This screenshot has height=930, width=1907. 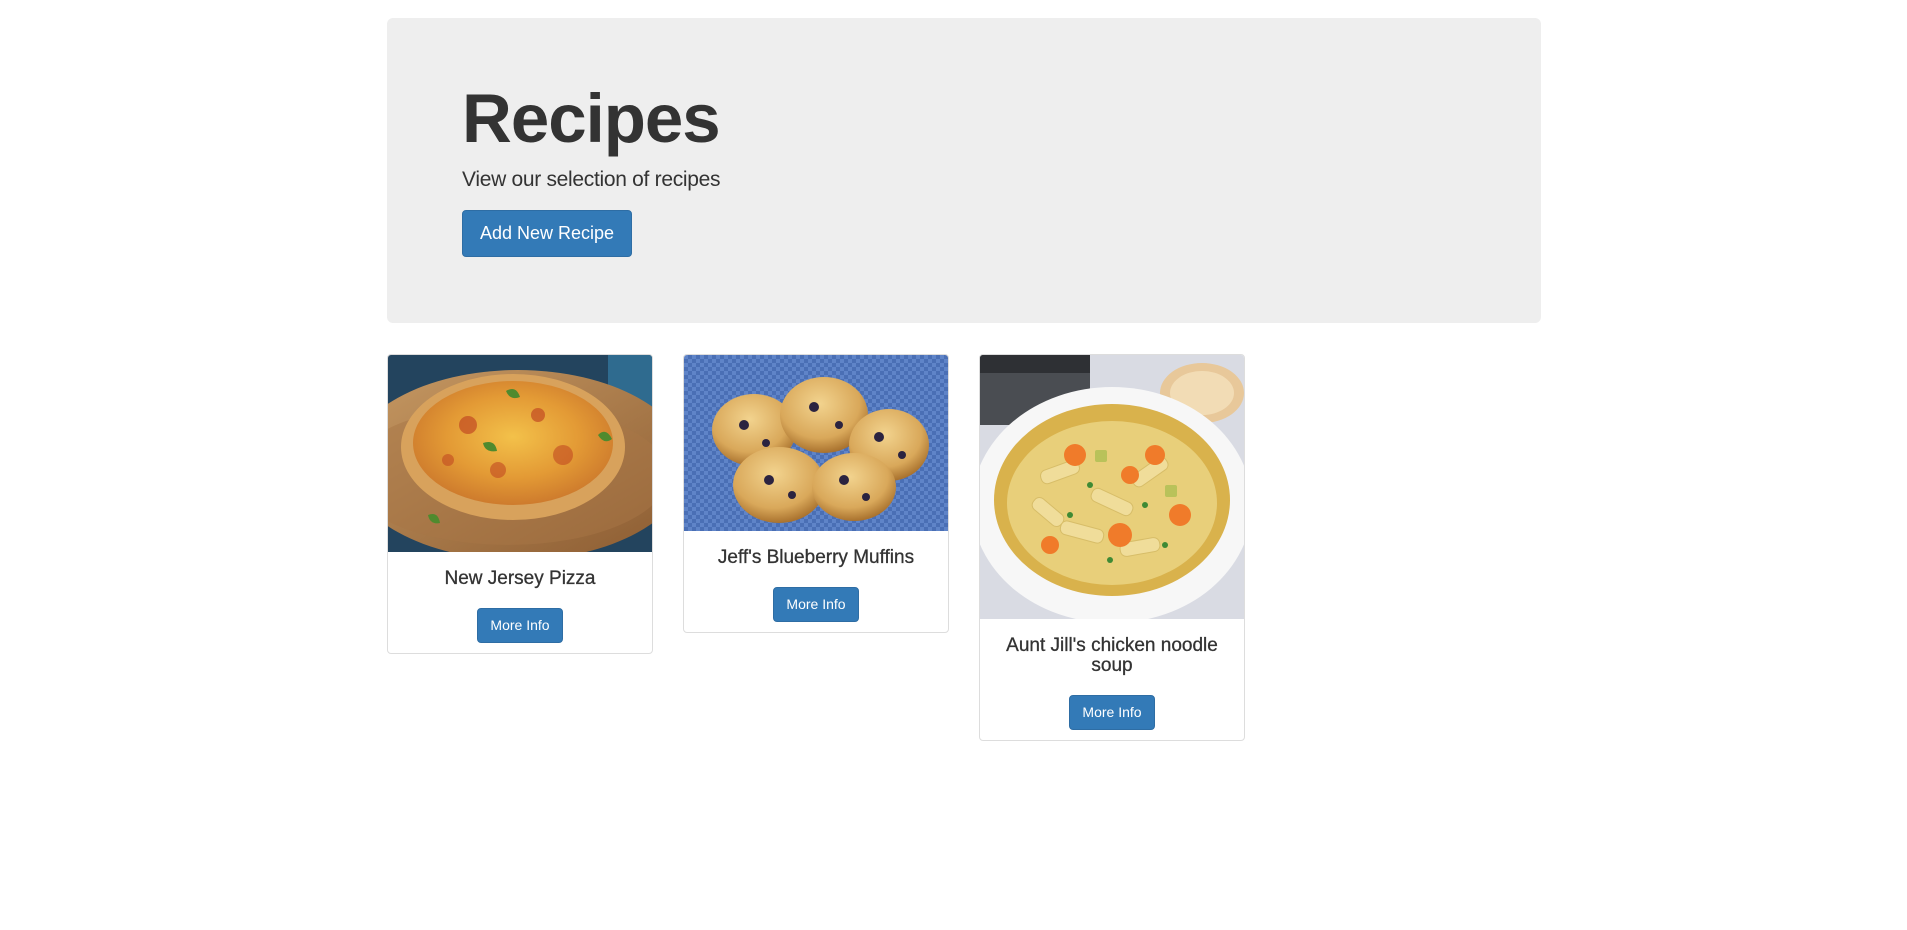 I want to click on page-subtitle: View our selection of recipes, so click(x=591, y=179).